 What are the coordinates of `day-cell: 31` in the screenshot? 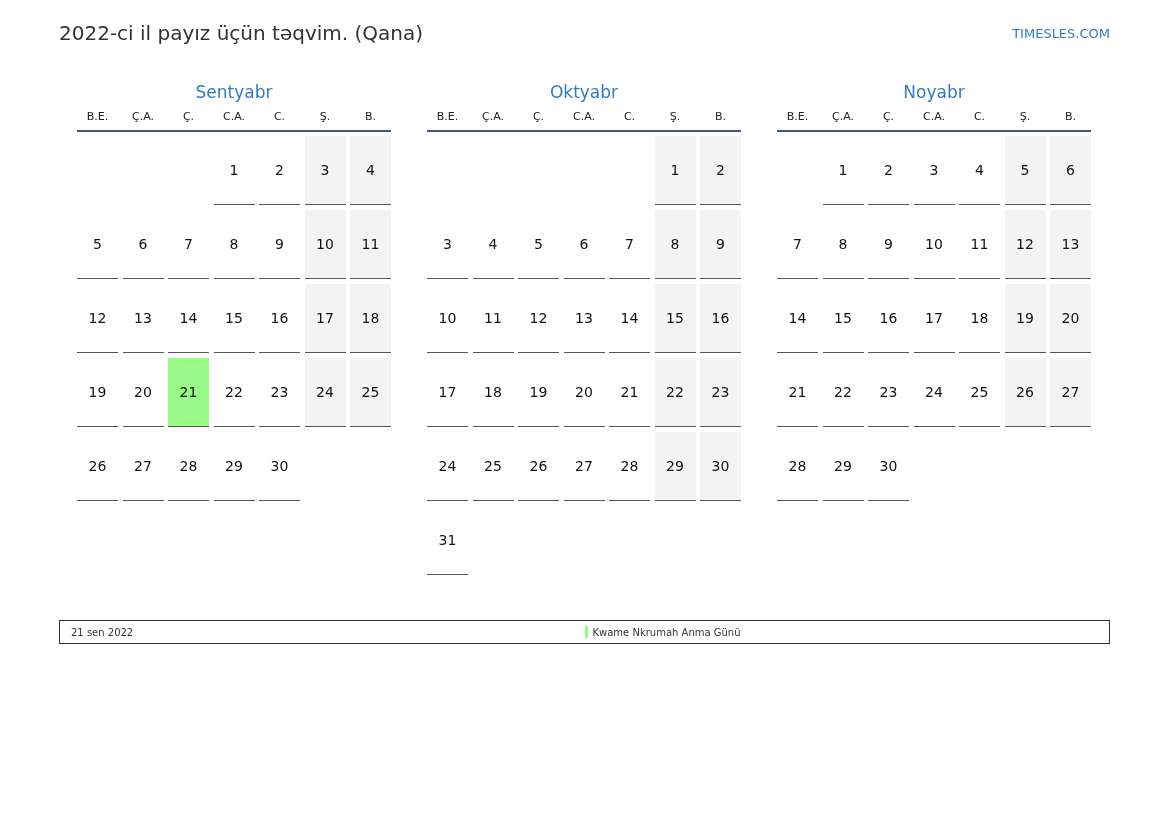 It's located at (447, 540).